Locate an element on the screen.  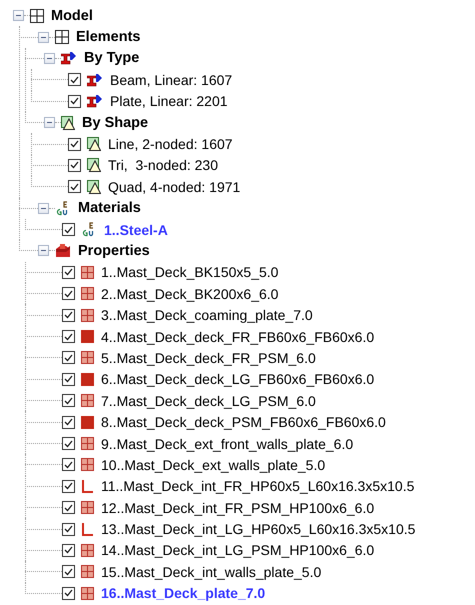
tree-item-label: Line, 2-noded: 1607 is located at coordinates (170, 144).